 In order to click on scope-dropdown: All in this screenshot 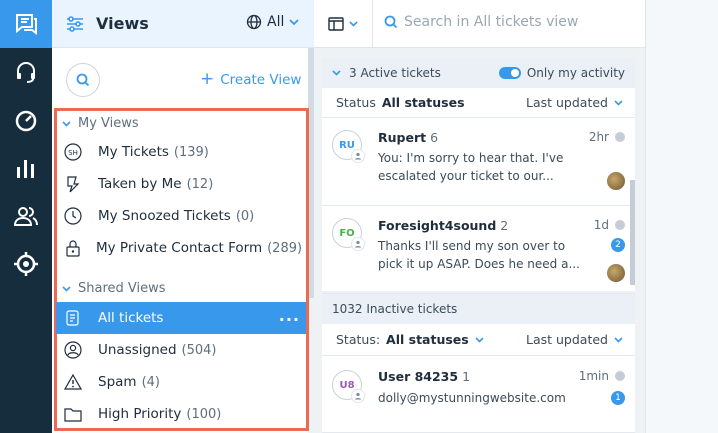, I will do `click(272, 22)`.